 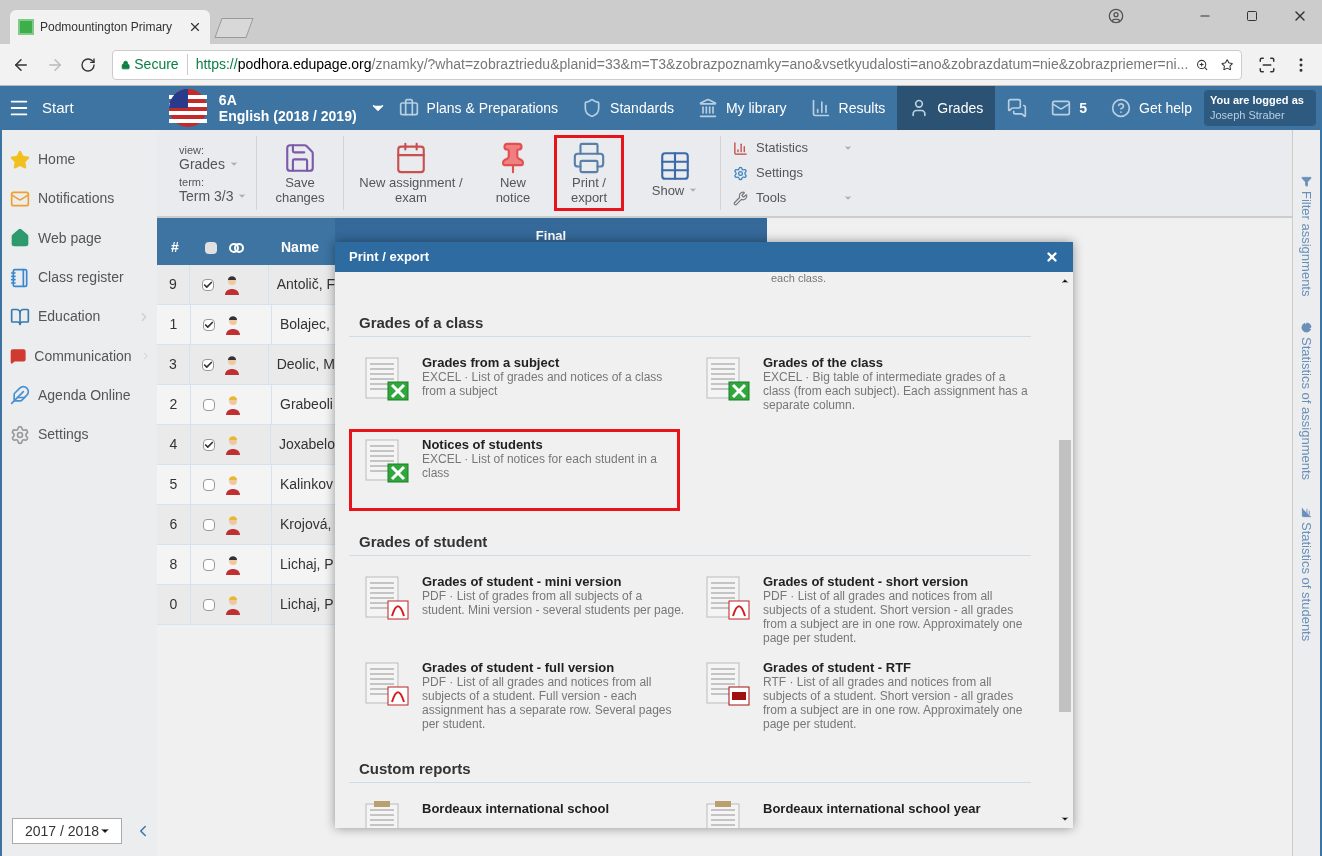 What do you see at coordinates (946, 108) in the screenshot?
I see `nav-item: Grades` at bounding box center [946, 108].